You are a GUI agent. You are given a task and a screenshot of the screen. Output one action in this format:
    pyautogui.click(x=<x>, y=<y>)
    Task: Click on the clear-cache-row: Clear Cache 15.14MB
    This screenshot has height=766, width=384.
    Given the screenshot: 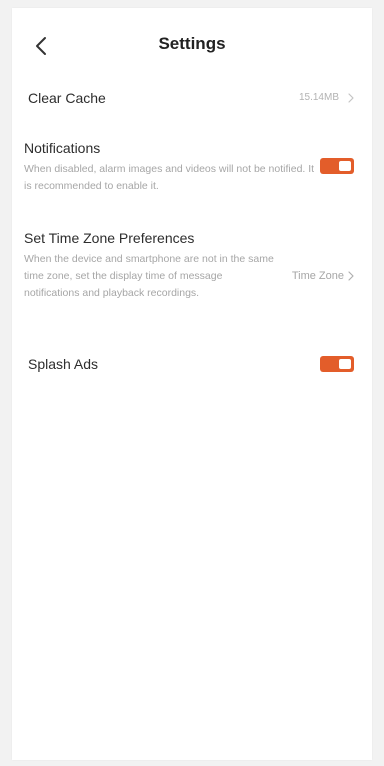 What is the action you would take?
    pyautogui.click(x=192, y=100)
    